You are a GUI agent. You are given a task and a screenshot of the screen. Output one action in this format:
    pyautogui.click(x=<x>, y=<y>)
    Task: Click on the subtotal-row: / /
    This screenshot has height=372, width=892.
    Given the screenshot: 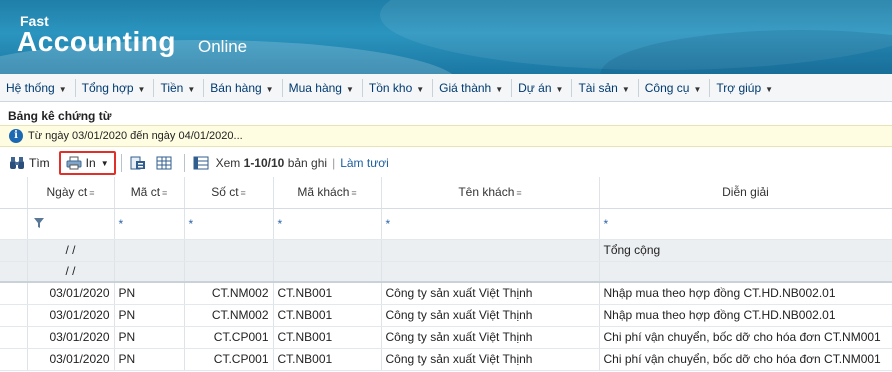 What is the action you would take?
    pyautogui.click(x=446, y=272)
    